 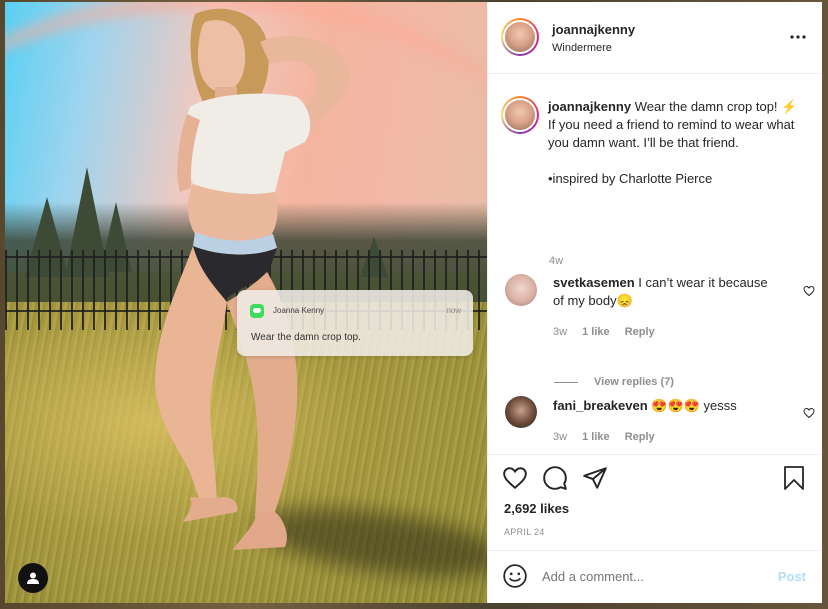 I want to click on comment-icon, so click(x=555, y=478).